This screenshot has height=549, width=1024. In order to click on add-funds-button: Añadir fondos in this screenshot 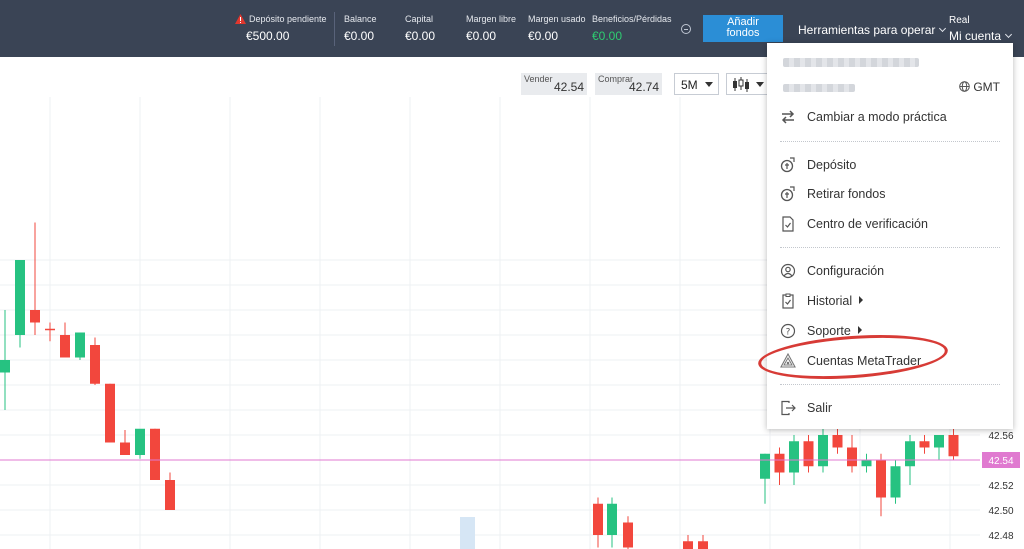, I will do `click(743, 28)`.